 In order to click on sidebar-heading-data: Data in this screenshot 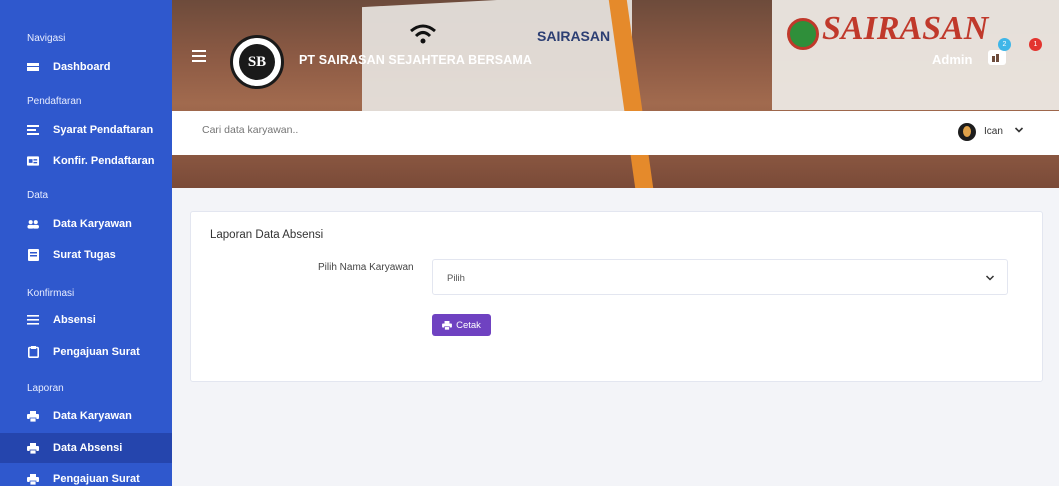, I will do `click(38, 195)`.